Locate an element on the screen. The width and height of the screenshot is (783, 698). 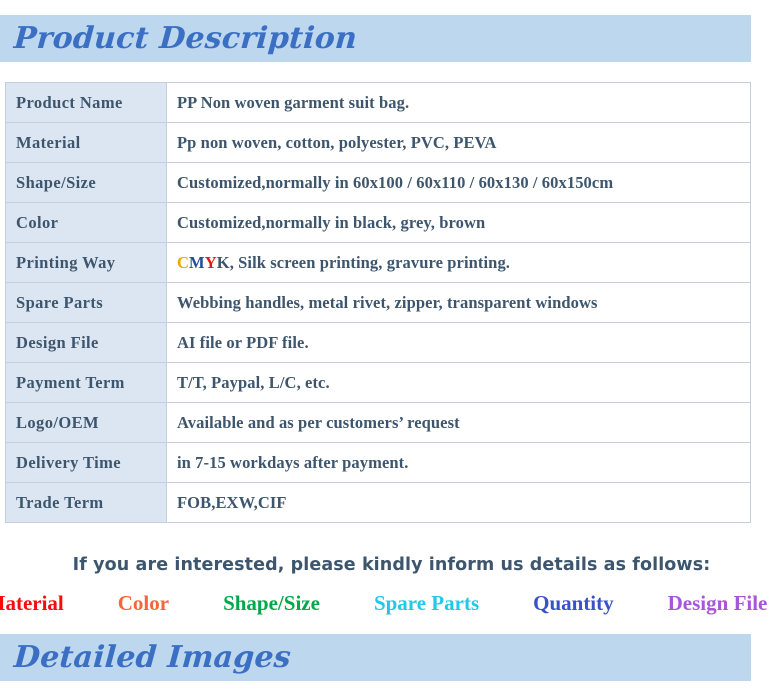
cmyk-letter-c: C is located at coordinates (183, 262).